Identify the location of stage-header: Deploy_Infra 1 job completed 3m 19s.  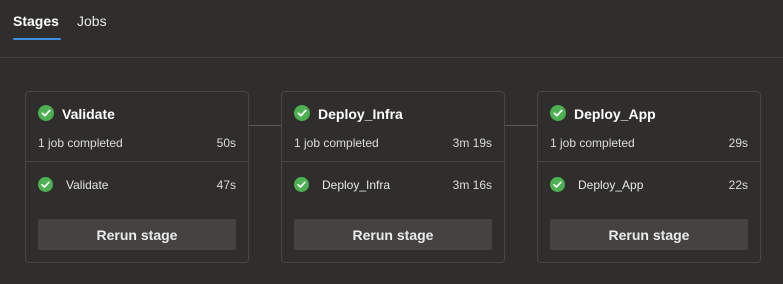
(393, 127).